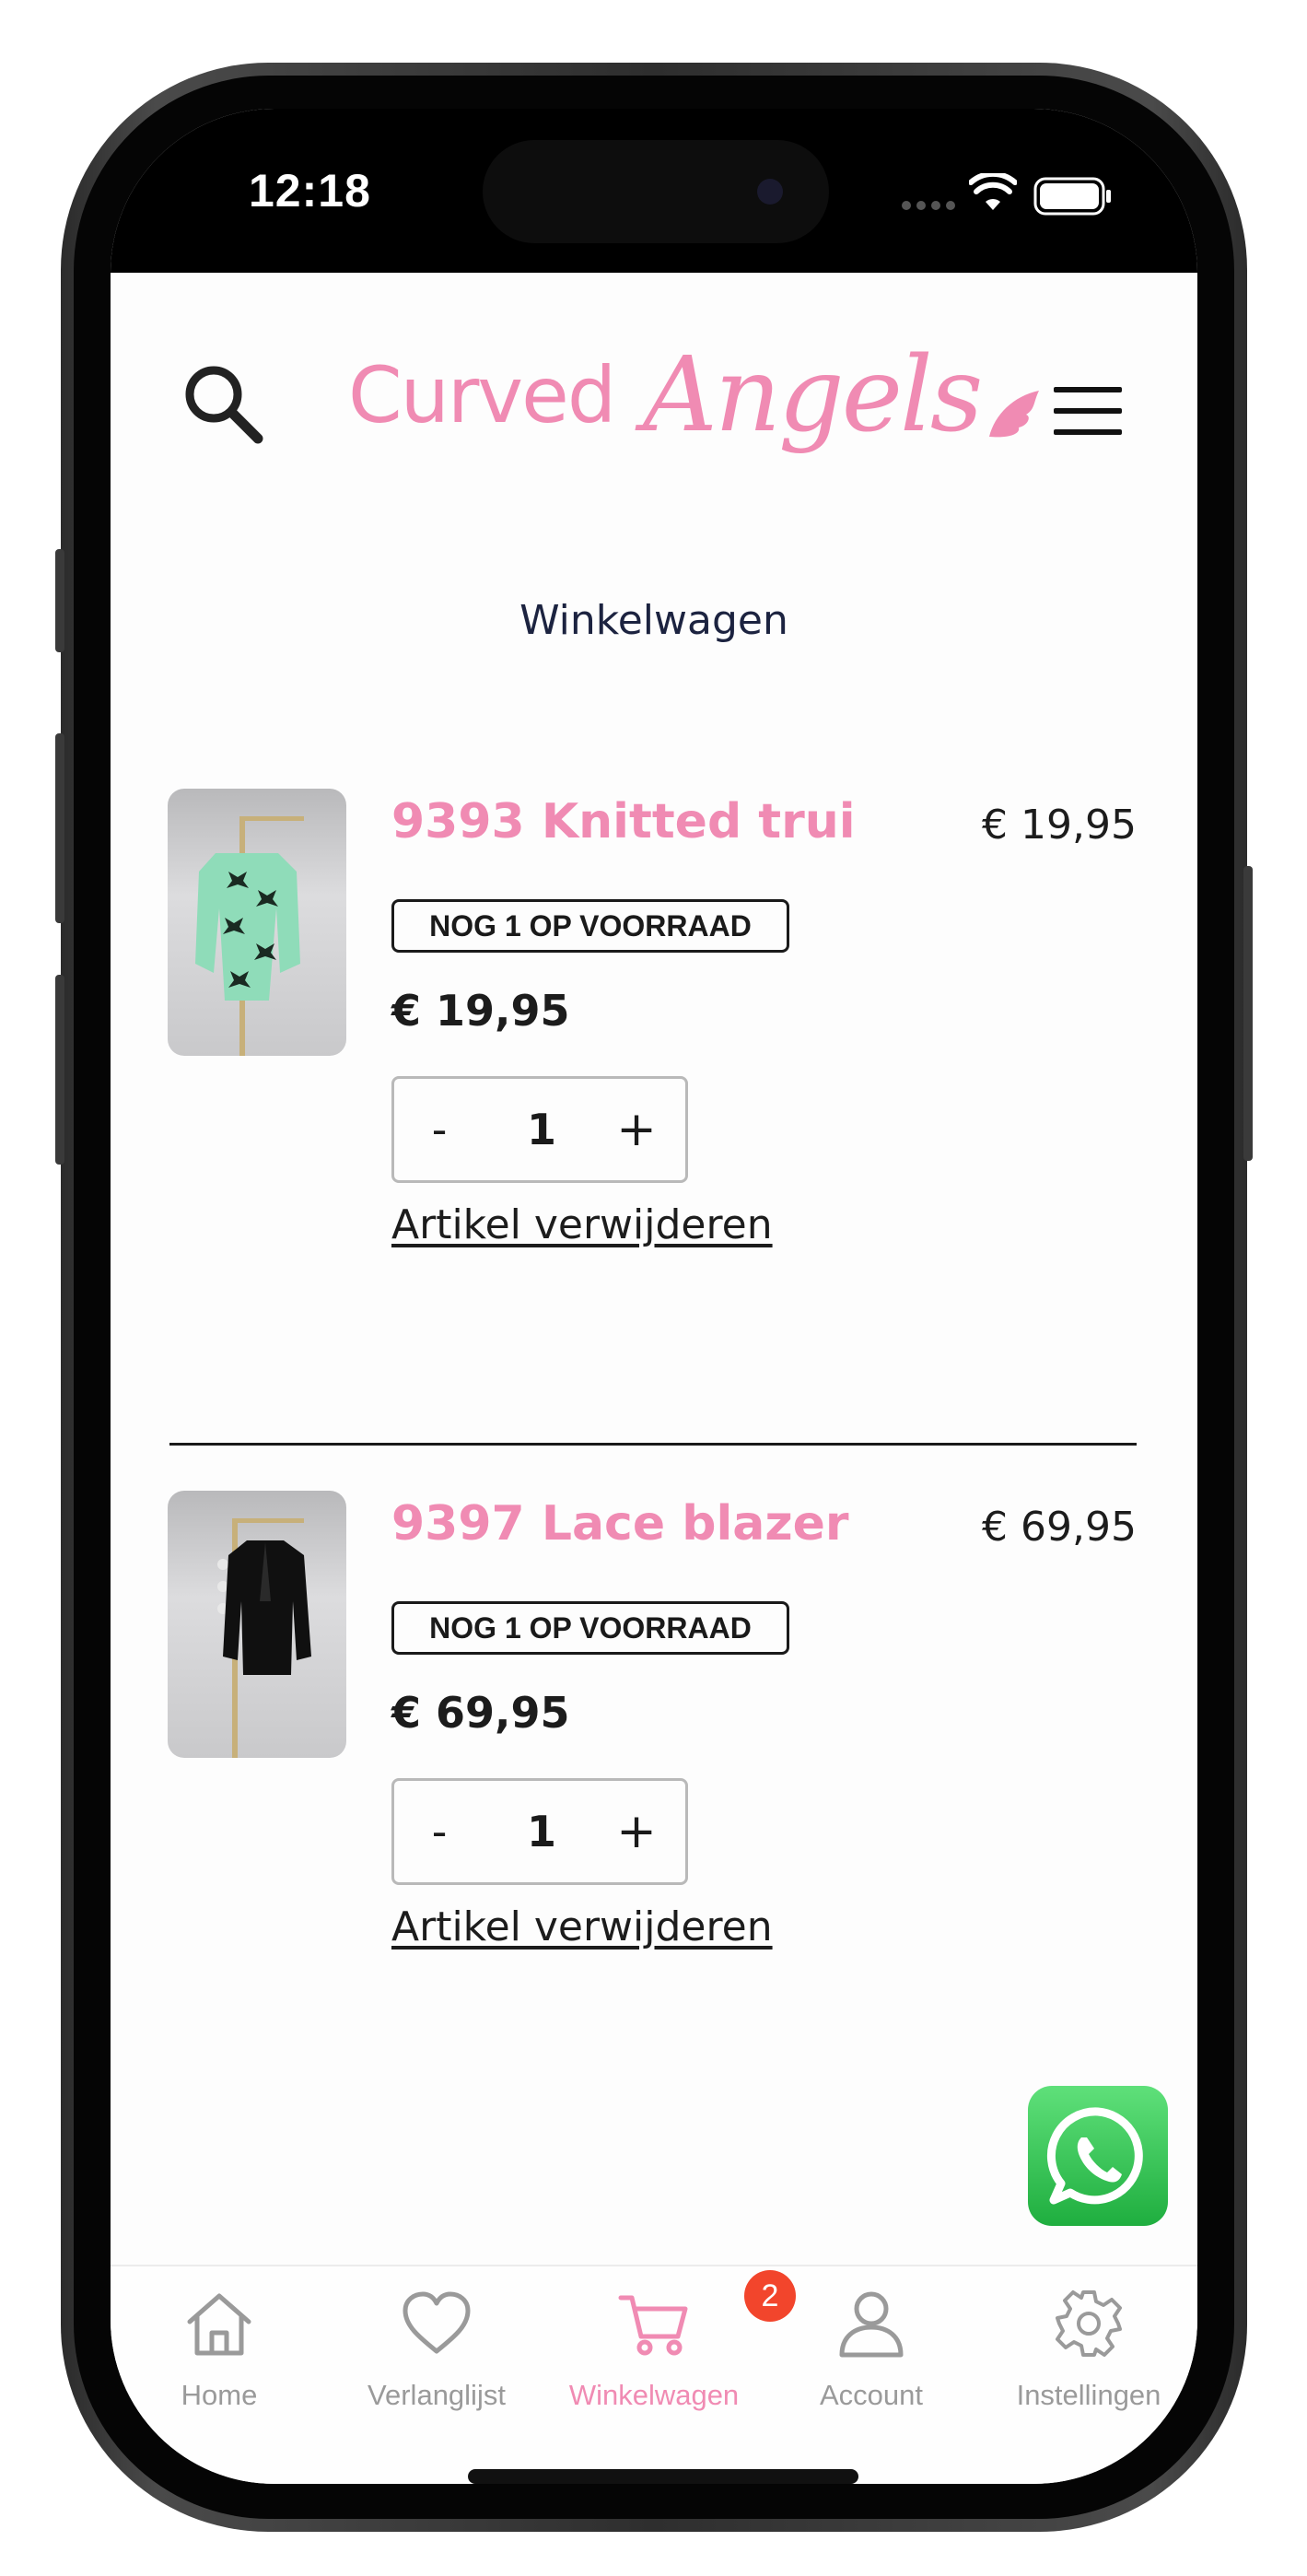  What do you see at coordinates (993, 193) in the screenshot?
I see `wifi-icon` at bounding box center [993, 193].